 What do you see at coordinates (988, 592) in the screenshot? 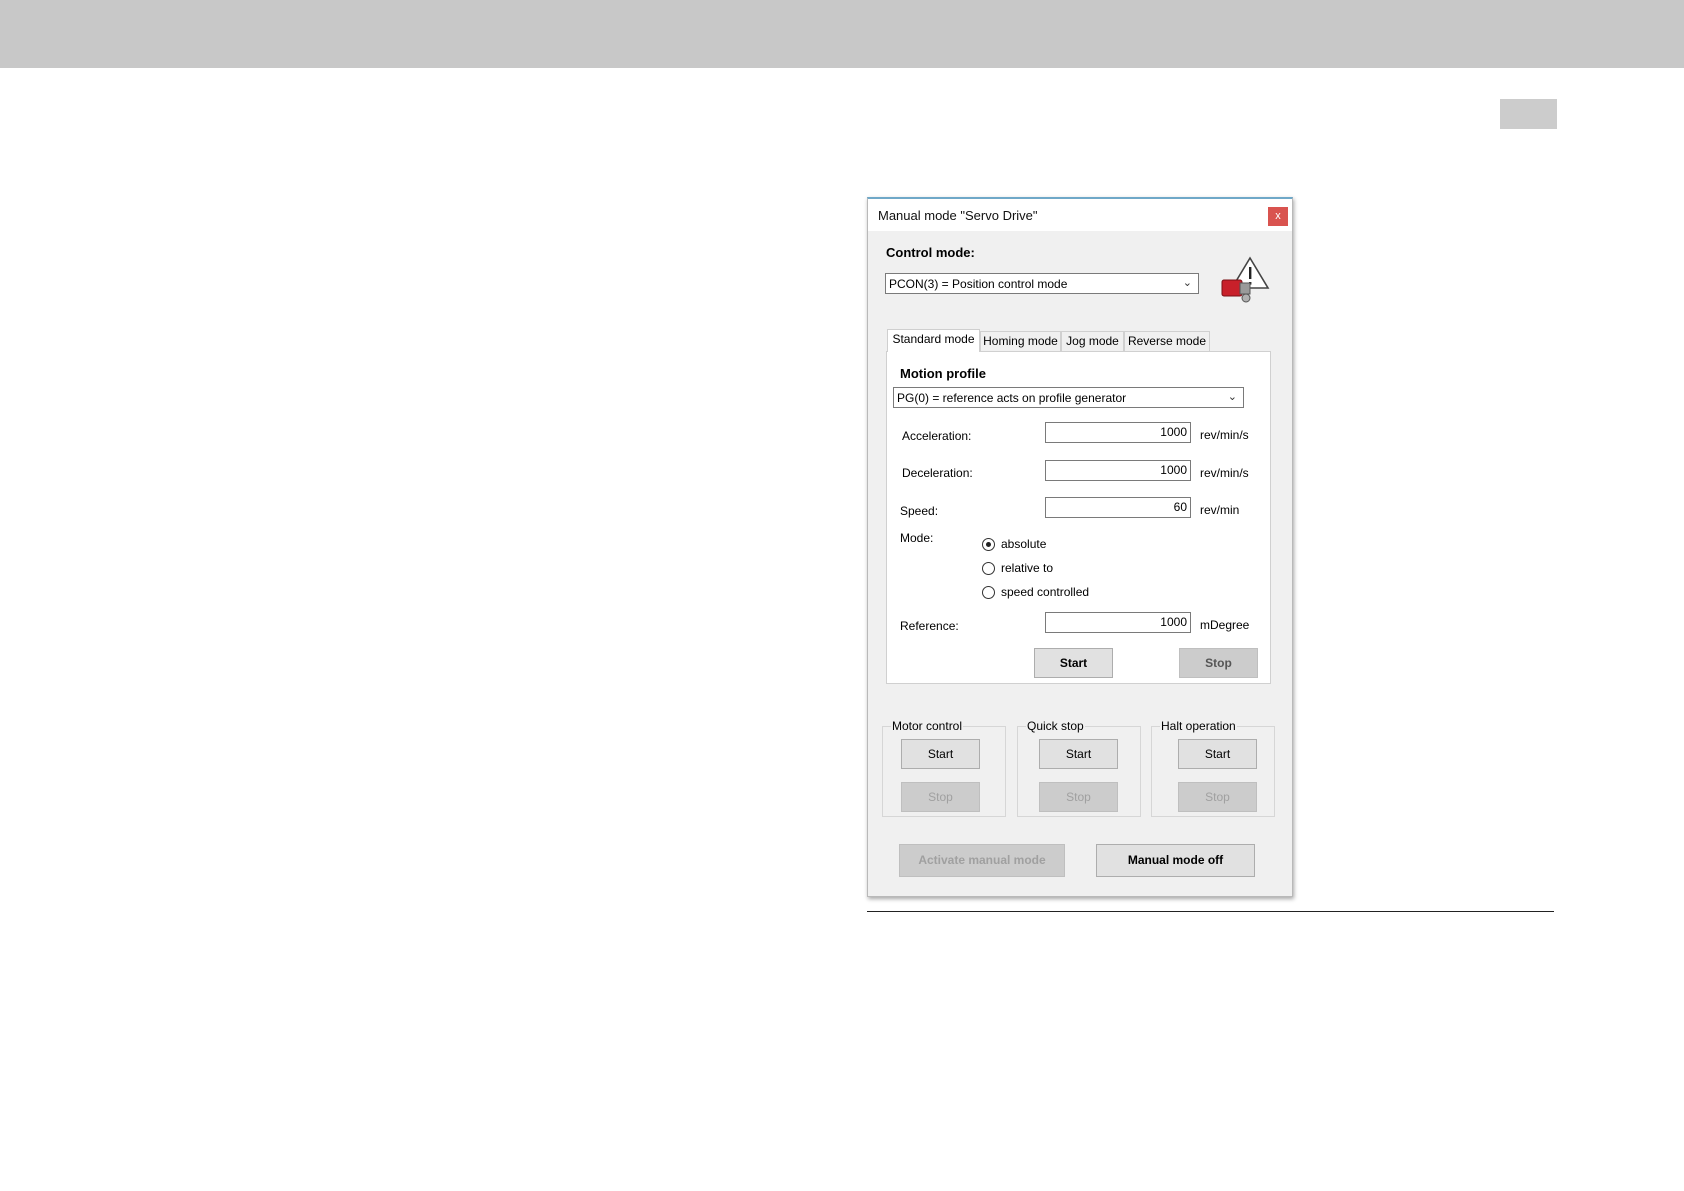
I see `radio-speed-controlled` at bounding box center [988, 592].